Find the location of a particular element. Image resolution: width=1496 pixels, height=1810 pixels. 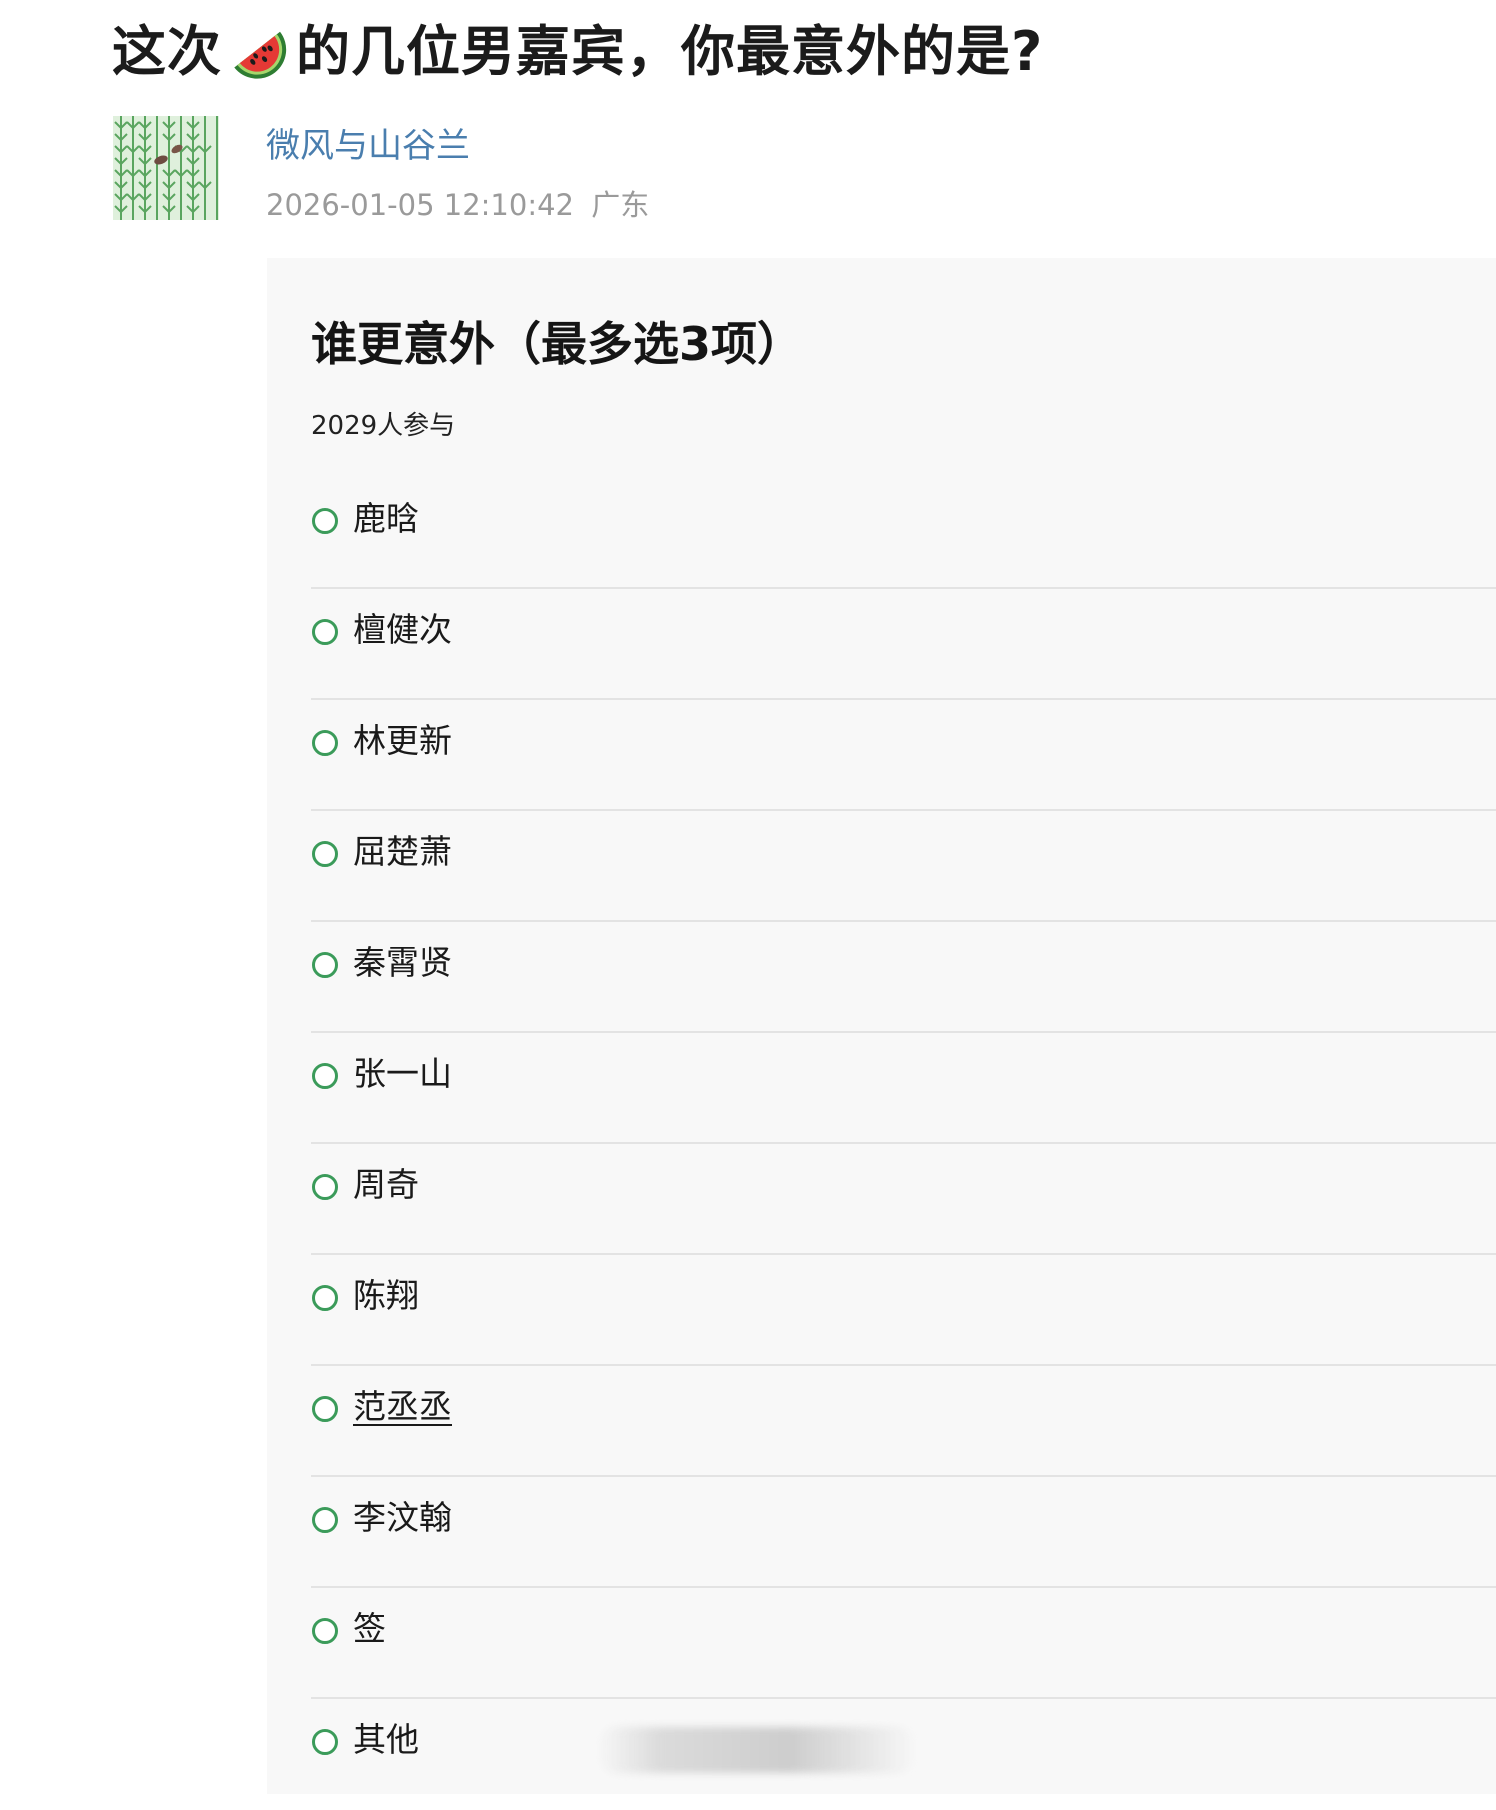

poll-option: 秦霄贤 is located at coordinates (903, 977).